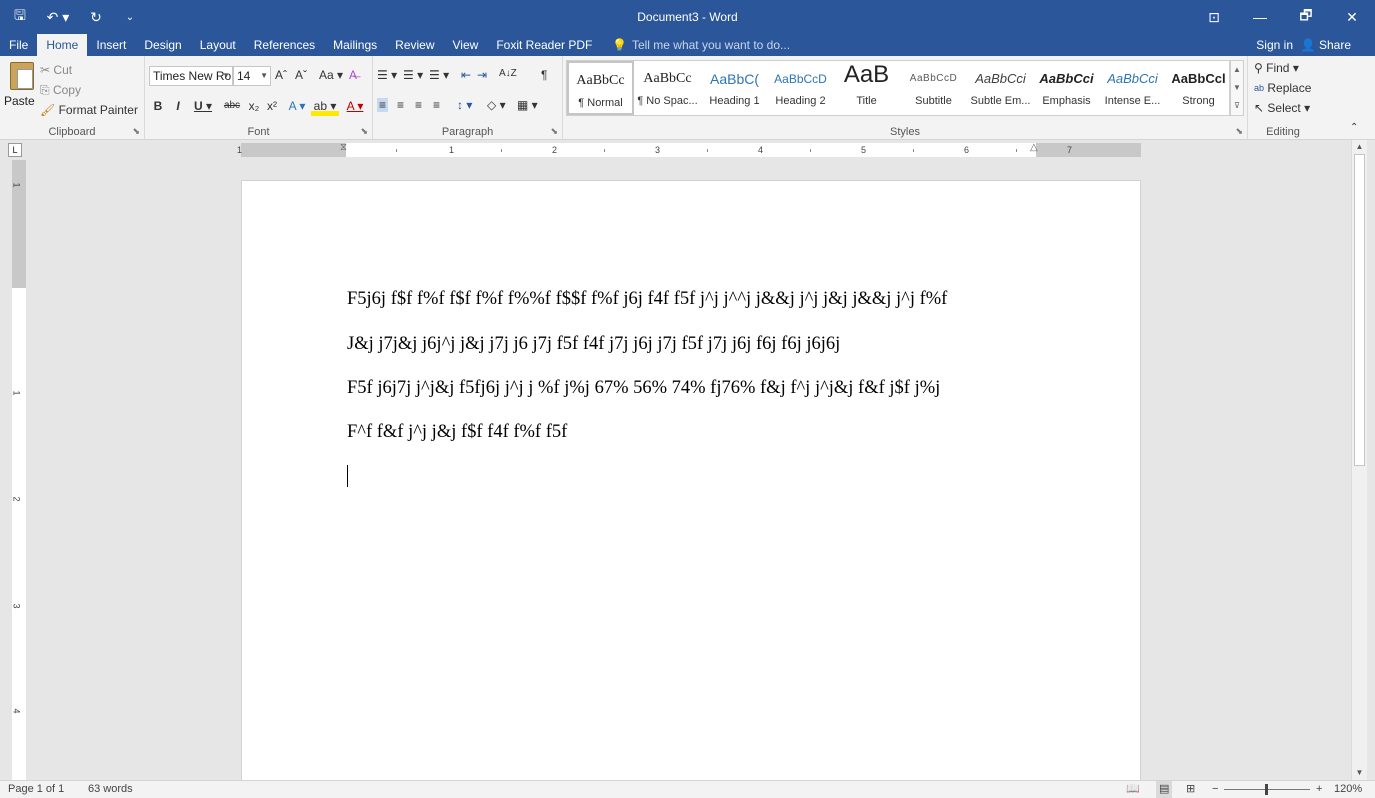 The image size is (1375, 798). I want to click on close-button: ✕, so click(1352, 17).